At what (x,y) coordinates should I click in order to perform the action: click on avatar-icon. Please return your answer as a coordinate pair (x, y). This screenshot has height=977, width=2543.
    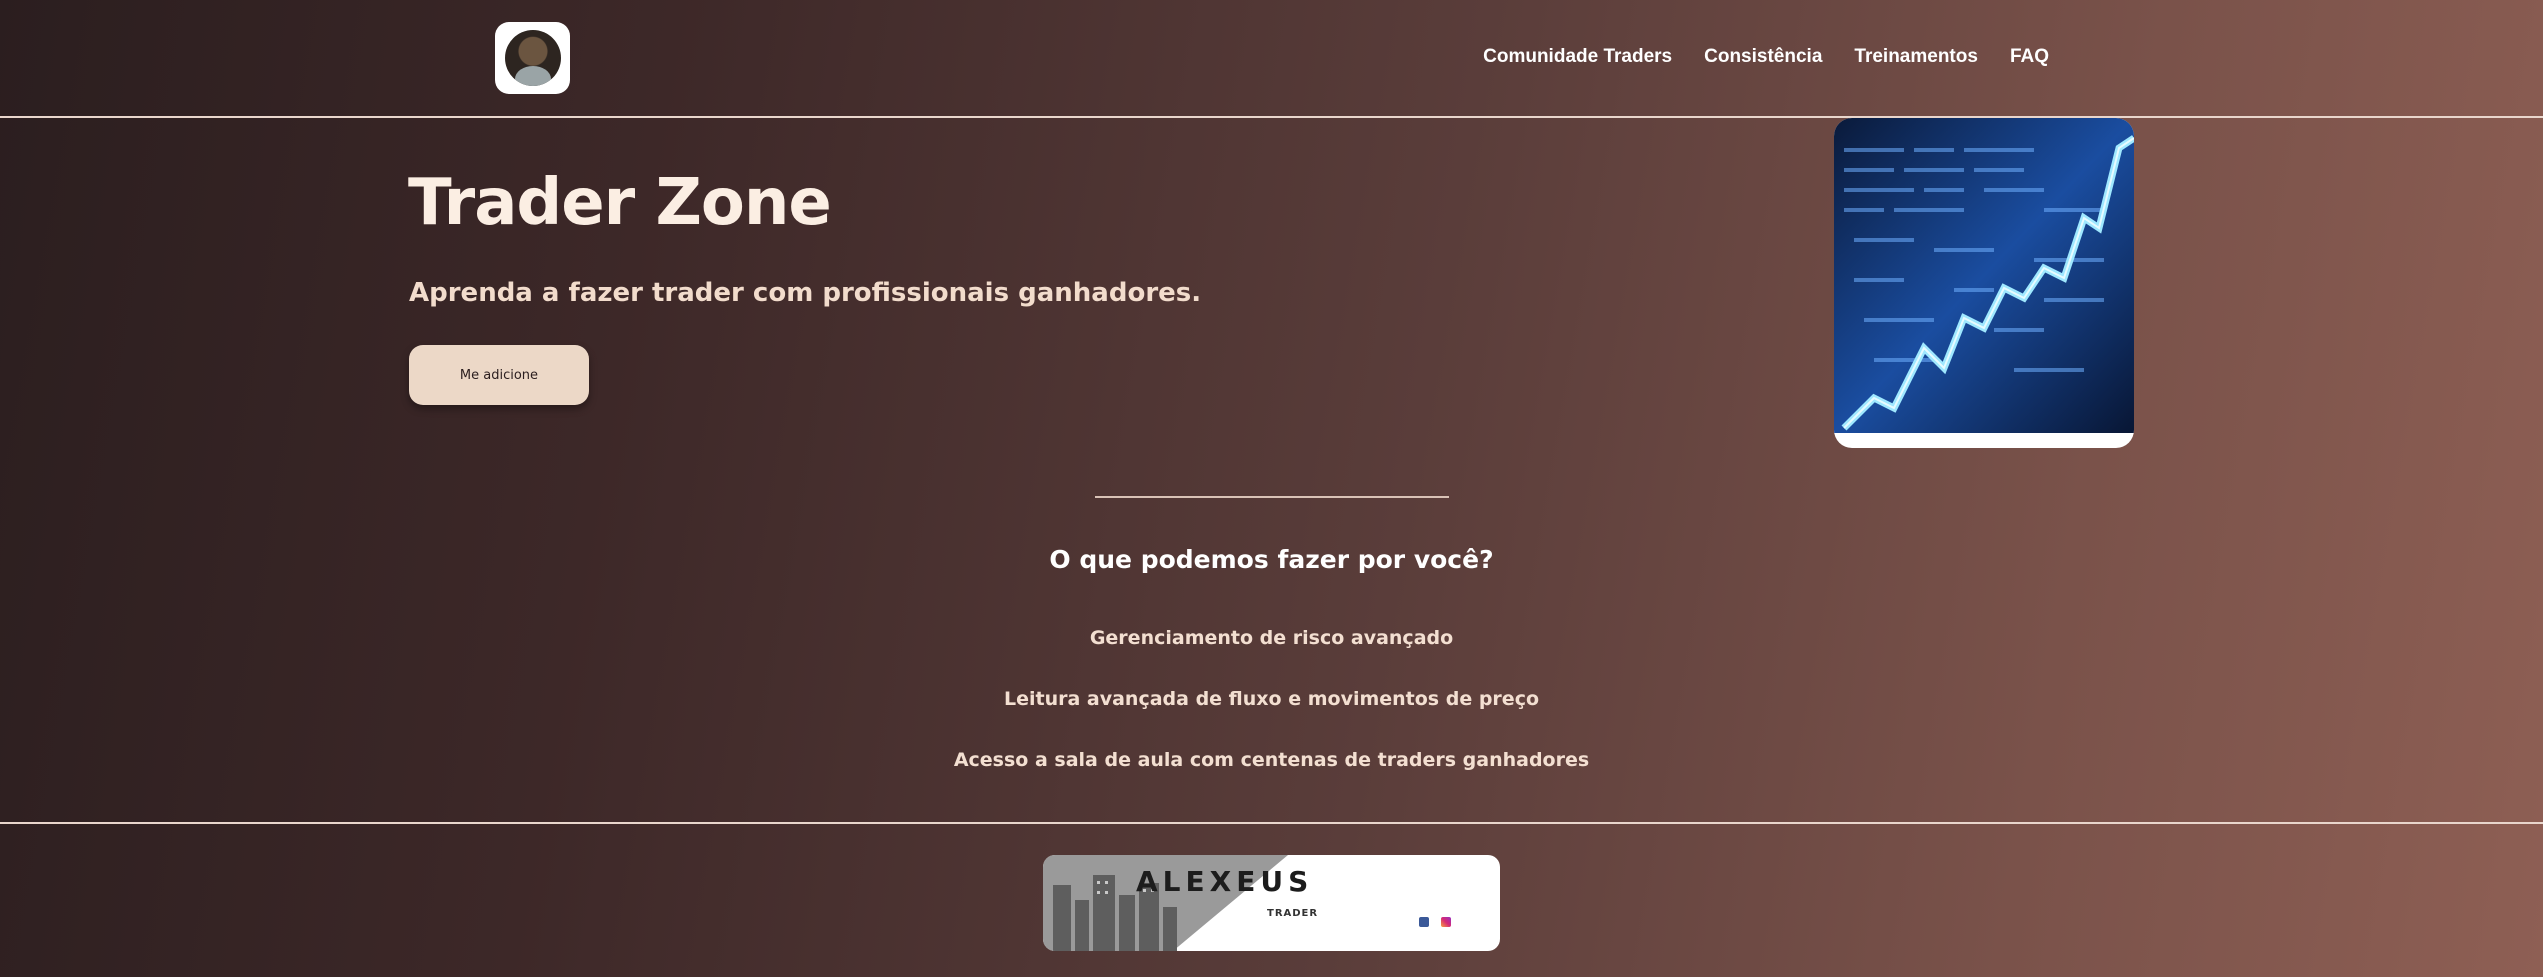
    Looking at the image, I should click on (532, 58).